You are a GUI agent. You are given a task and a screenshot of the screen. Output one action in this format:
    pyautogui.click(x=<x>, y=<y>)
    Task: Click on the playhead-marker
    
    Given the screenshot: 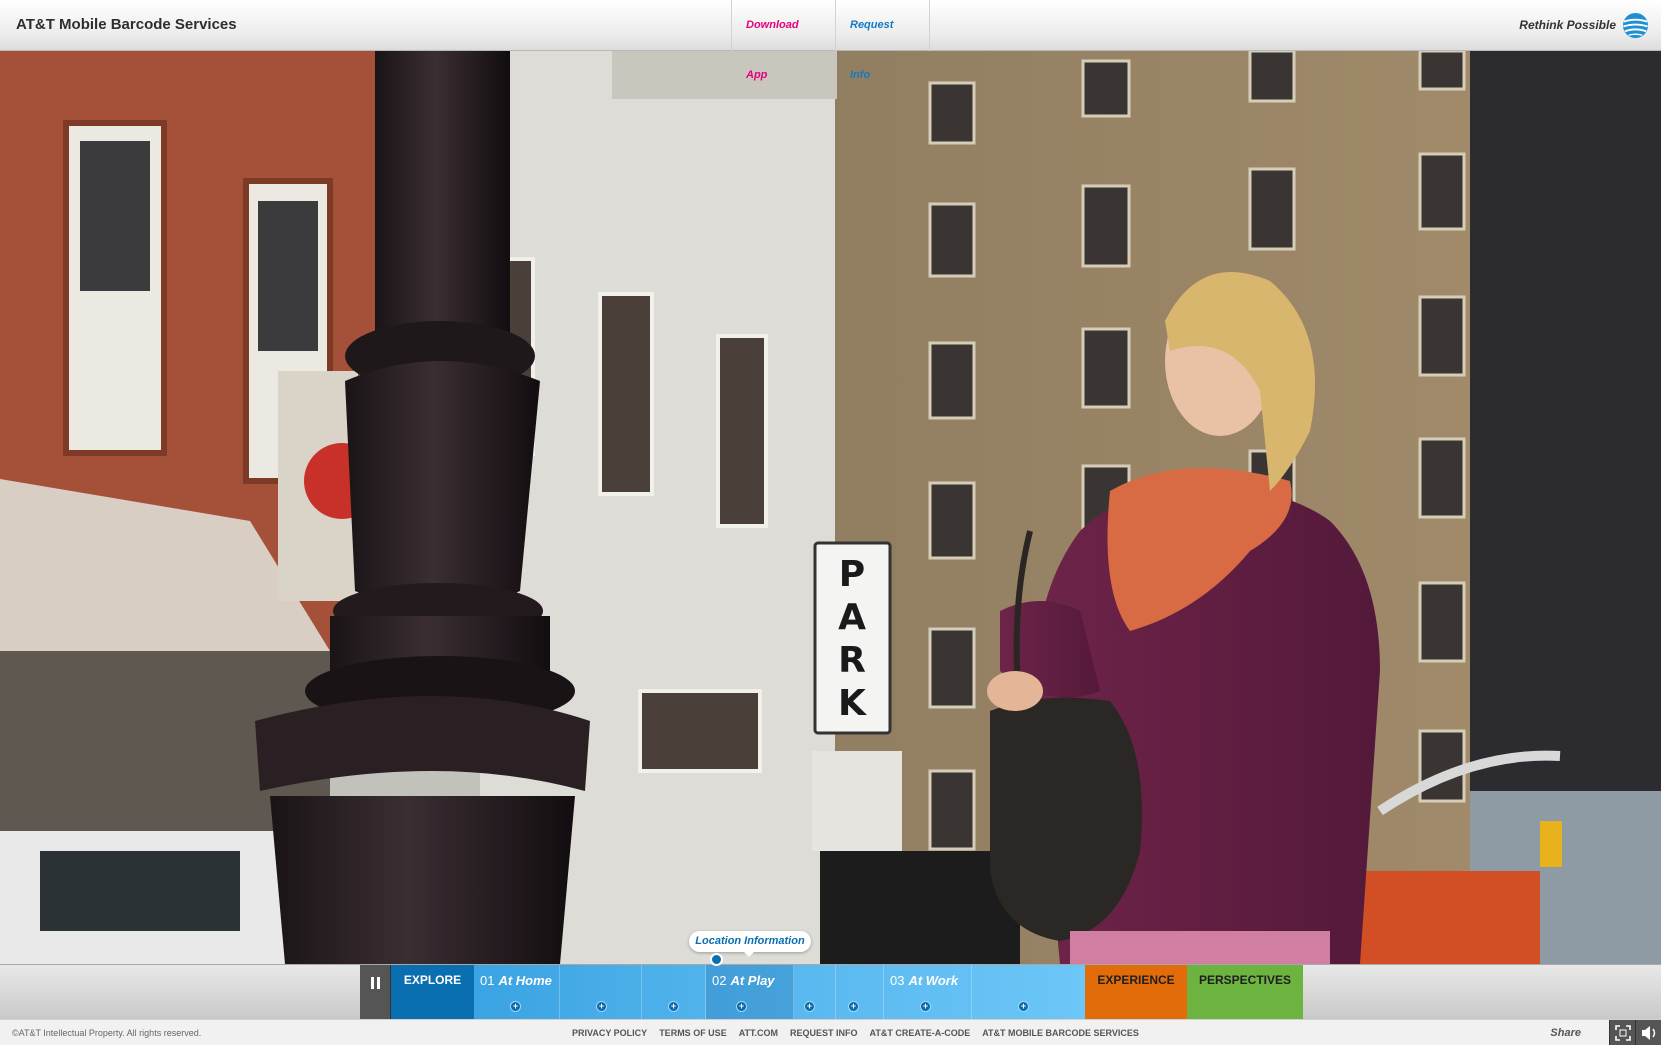 What is the action you would take?
    pyautogui.click(x=716, y=959)
    